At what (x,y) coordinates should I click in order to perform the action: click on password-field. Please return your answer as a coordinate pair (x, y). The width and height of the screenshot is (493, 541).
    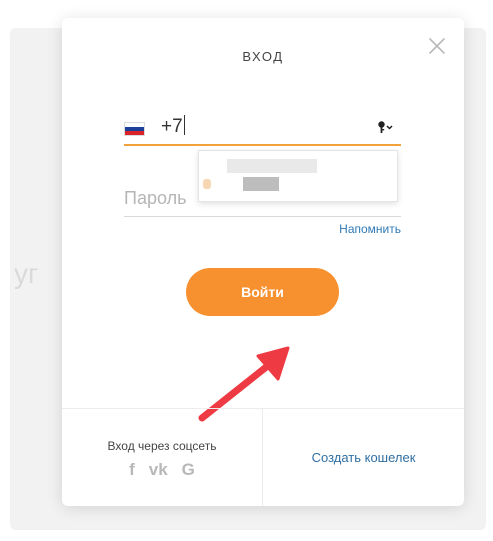
    Looking at the image, I should click on (262, 201).